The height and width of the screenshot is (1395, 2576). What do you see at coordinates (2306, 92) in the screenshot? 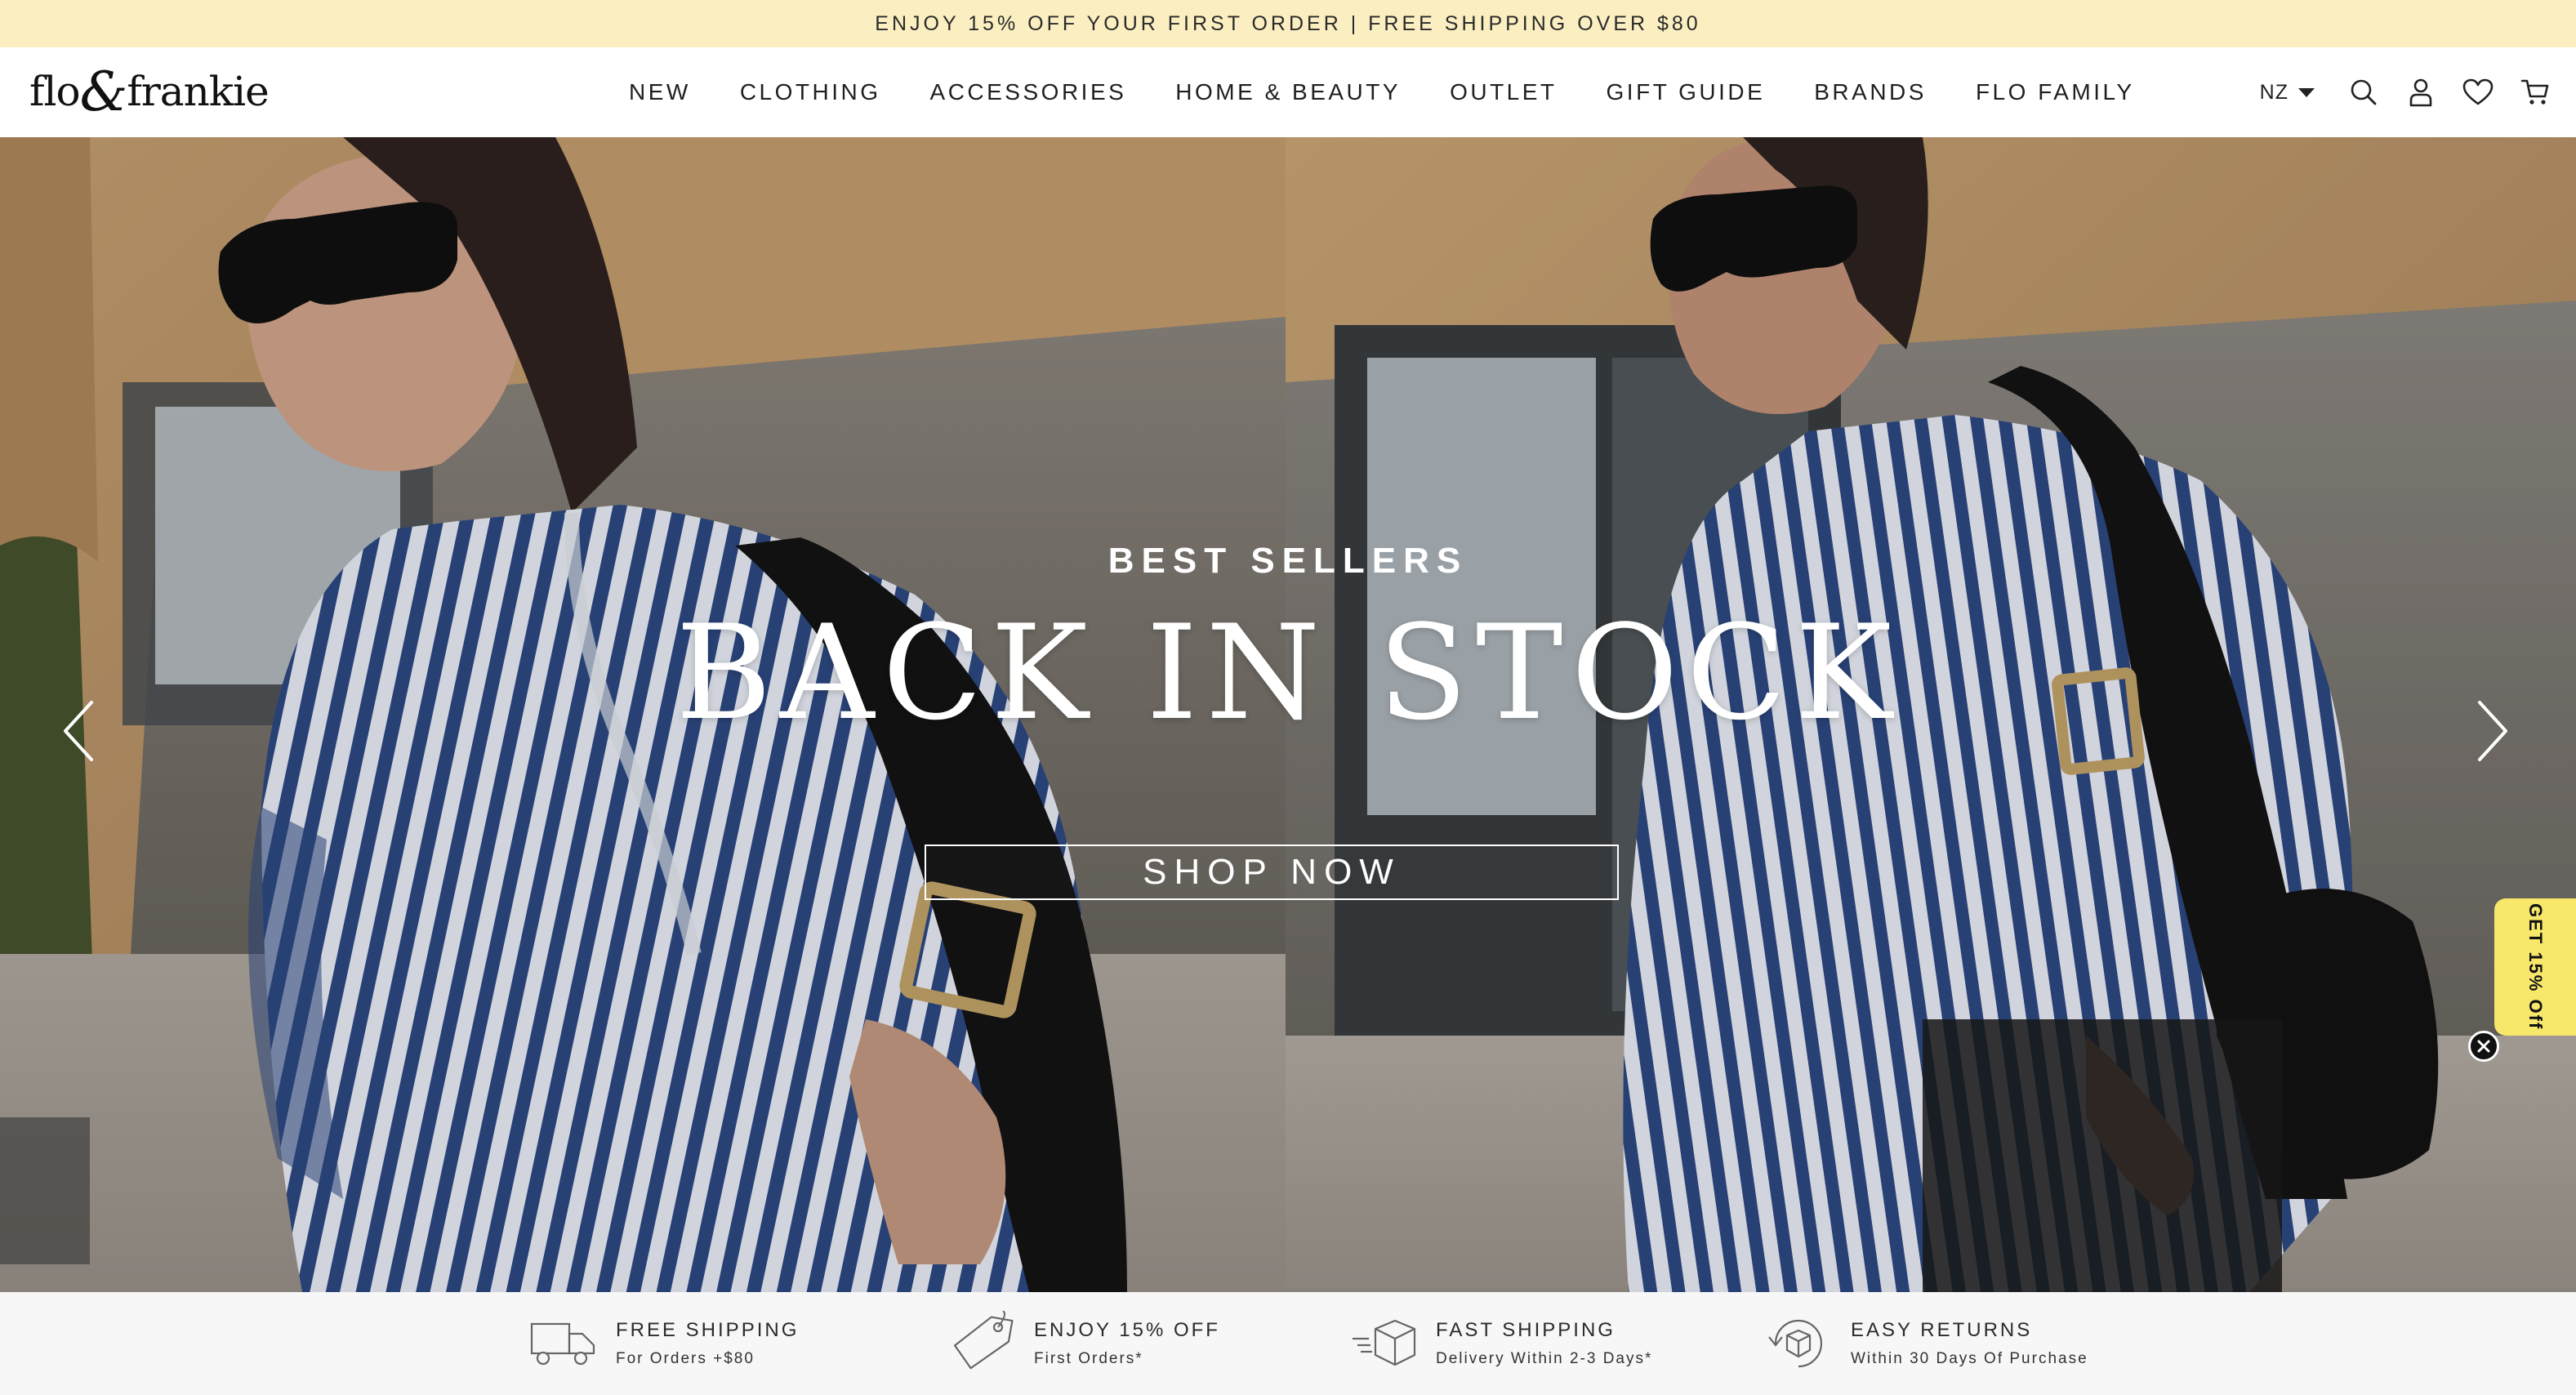
I see `caret-down-icon` at bounding box center [2306, 92].